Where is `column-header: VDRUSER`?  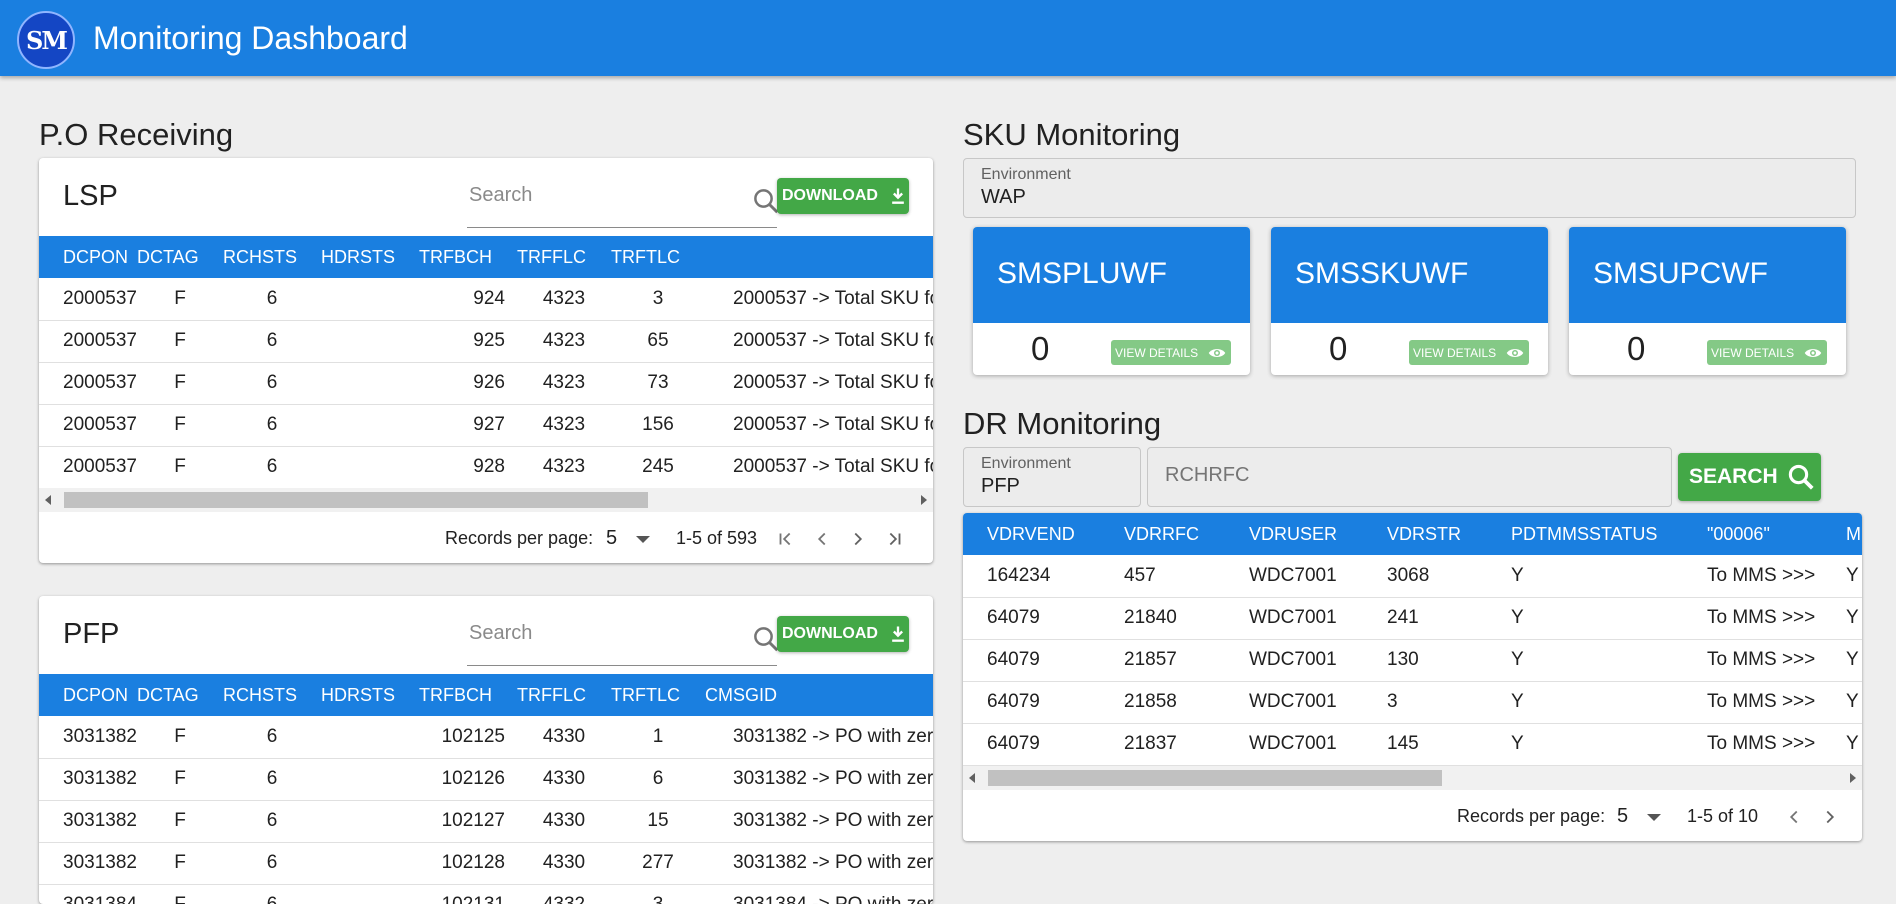 column-header: VDRUSER is located at coordinates (1294, 534).